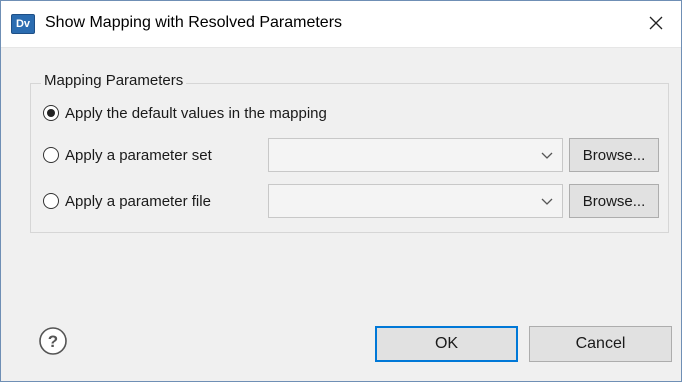  I want to click on radio-label-parameter-set: Apply a parameter set, so click(138, 155).